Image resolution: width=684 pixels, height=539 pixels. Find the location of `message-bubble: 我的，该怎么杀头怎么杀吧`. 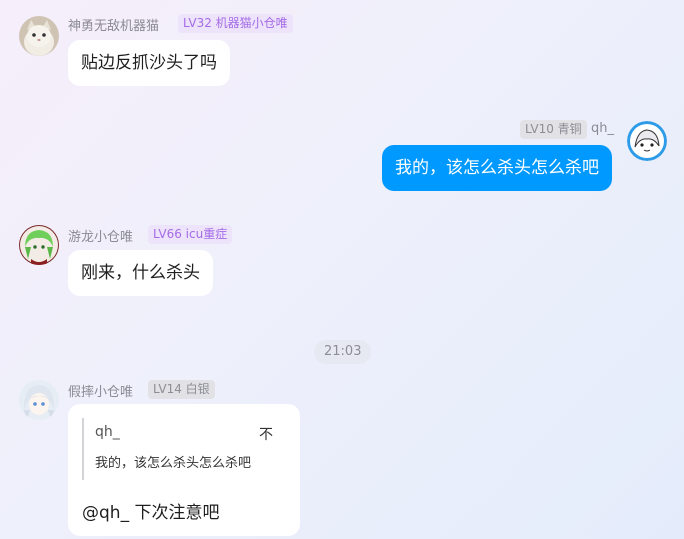

message-bubble: 我的，该怎么杀头怎么杀吧 is located at coordinates (497, 168).